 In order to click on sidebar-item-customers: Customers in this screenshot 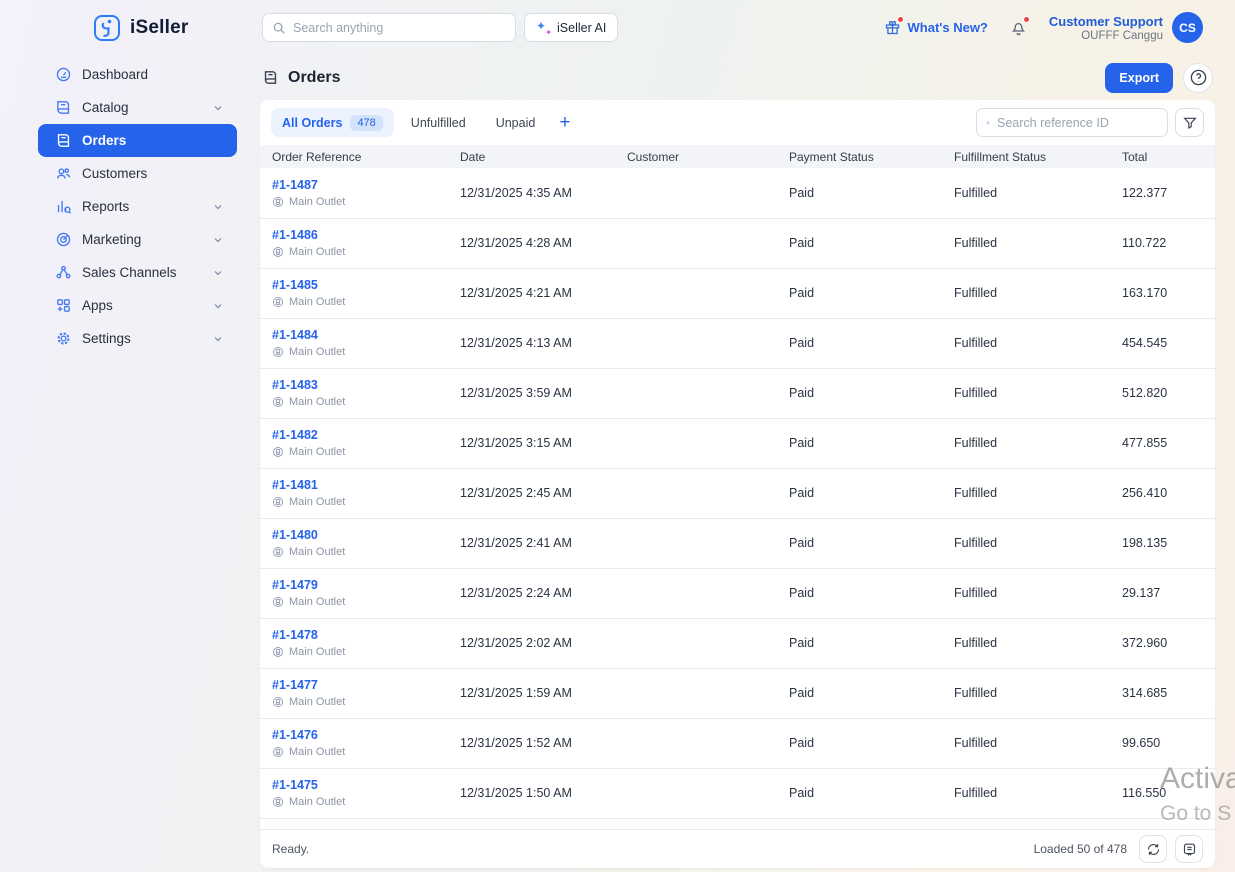, I will do `click(137, 173)`.